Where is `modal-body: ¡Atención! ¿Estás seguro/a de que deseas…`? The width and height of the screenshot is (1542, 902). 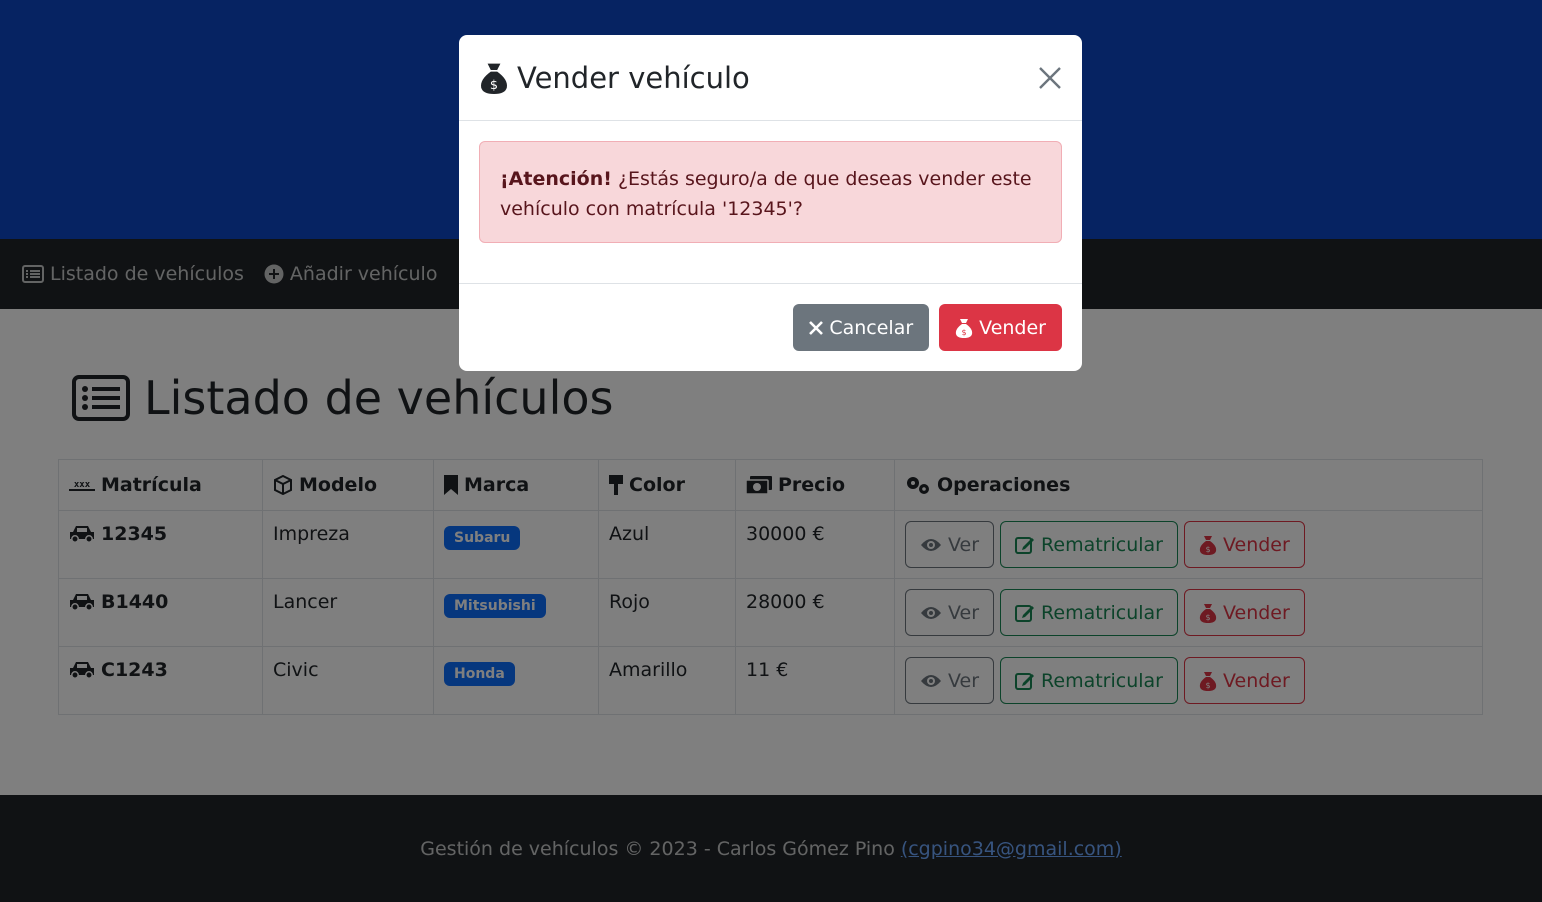 modal-body: ¡Atención! ¿Estás seguro/a de que deseas… is located at coordinates (770, 202).